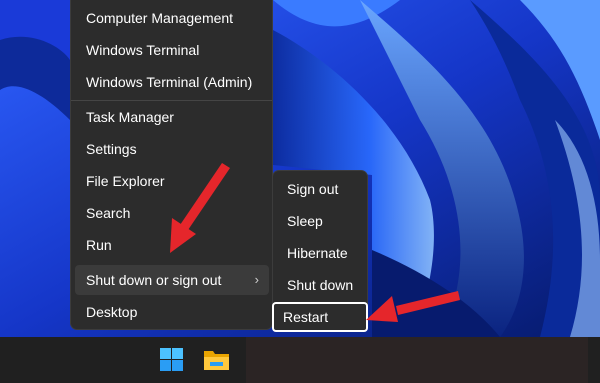 The width and height of the screenshot is (600, 383). I want to click on menu-item-run: Run, so click(172, 245).